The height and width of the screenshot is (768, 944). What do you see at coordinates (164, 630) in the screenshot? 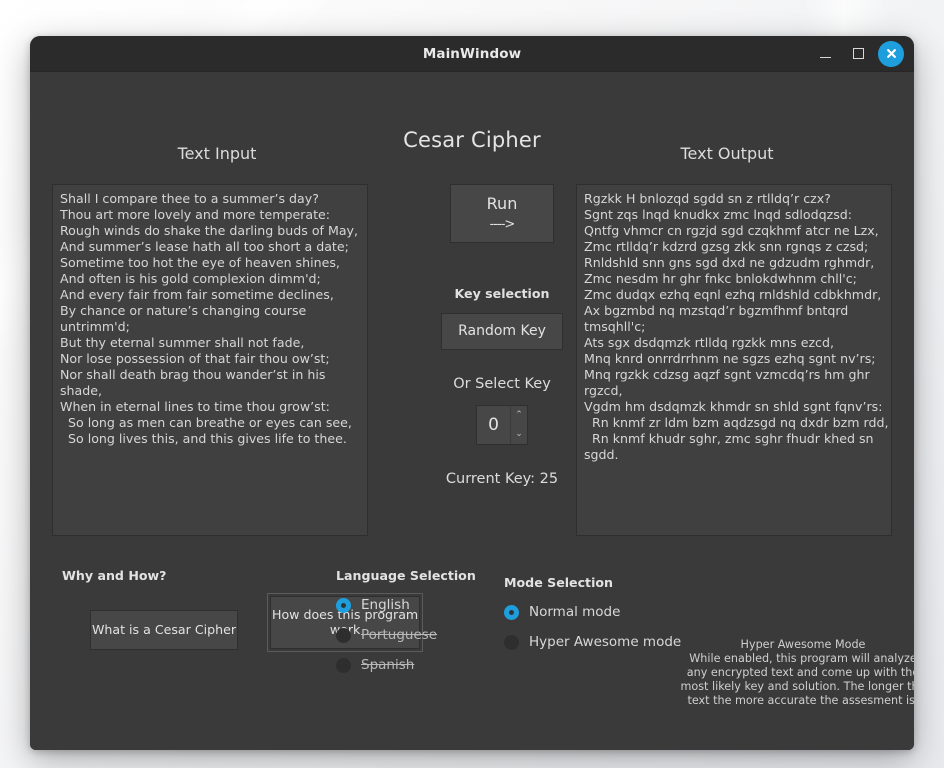
I see `what-is-cesar-cipher-button: What is a Cesar Cipher` at bounding box center [164, 630].